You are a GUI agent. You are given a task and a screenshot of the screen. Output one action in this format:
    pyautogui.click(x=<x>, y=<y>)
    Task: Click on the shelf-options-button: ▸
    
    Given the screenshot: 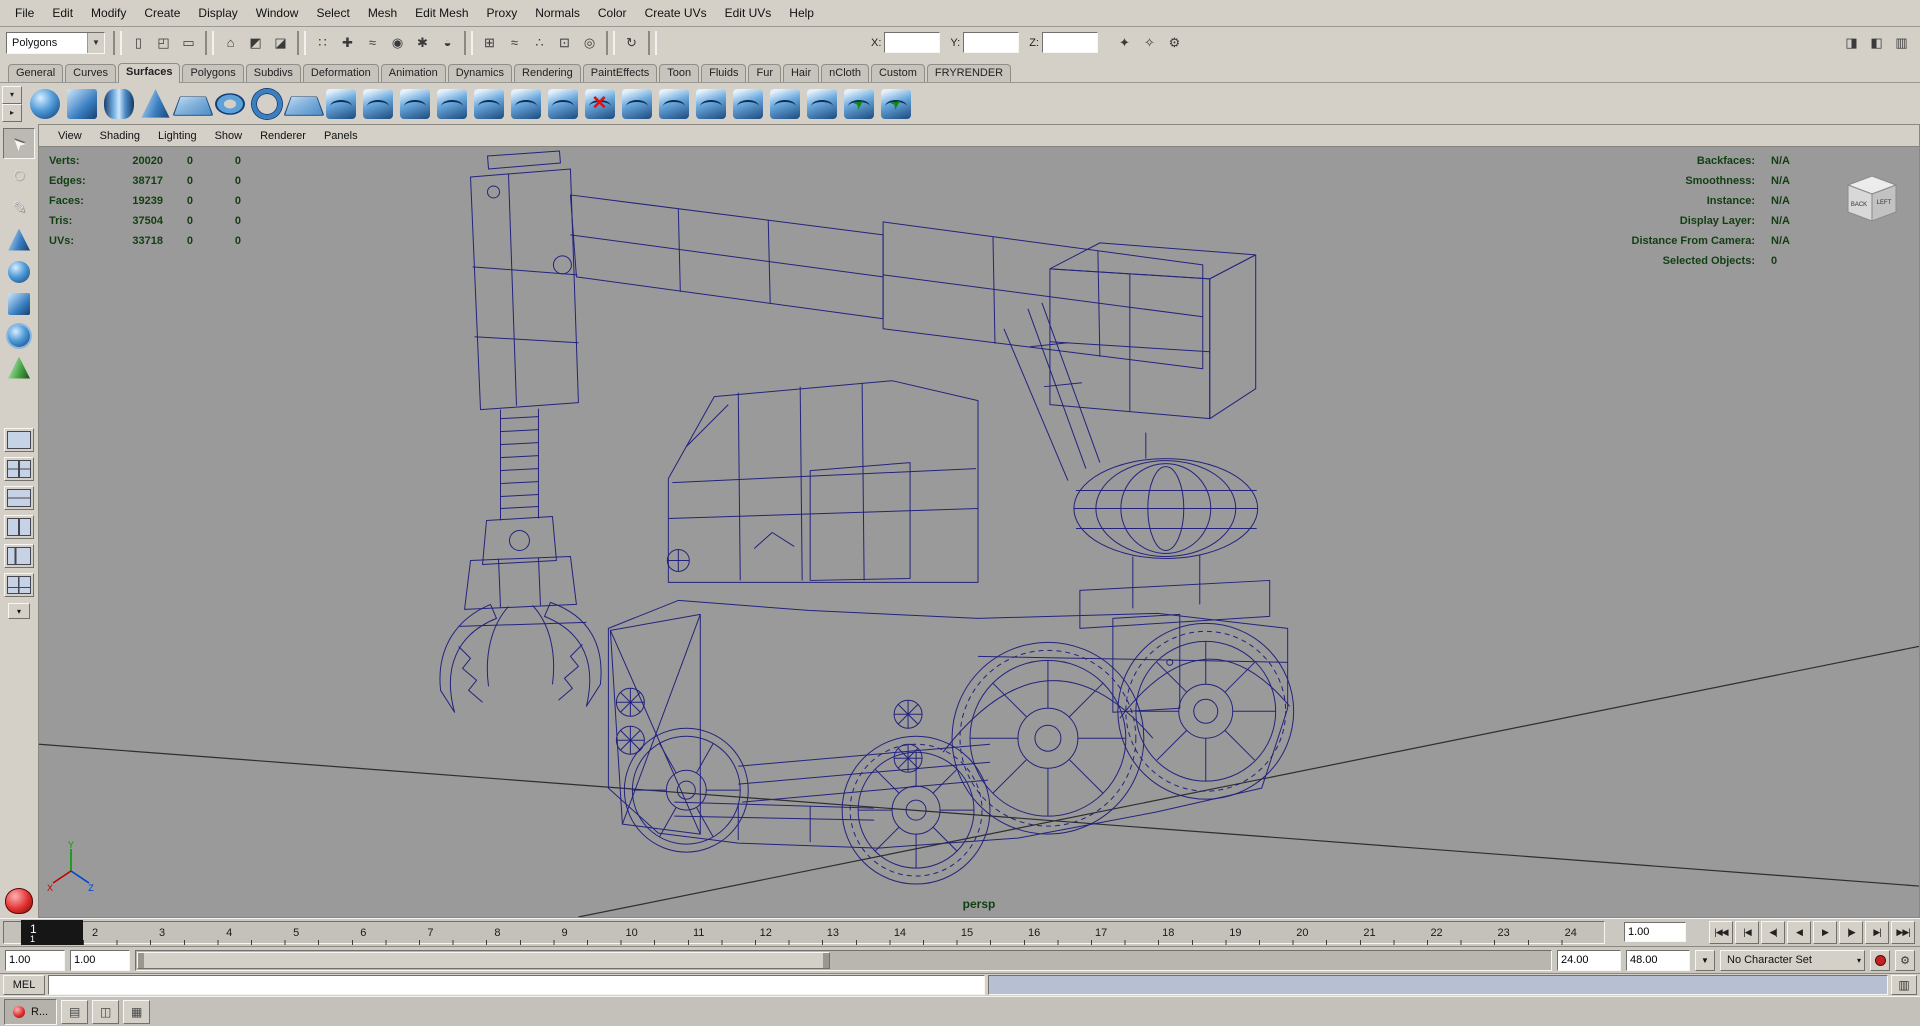 What is the action you would take?
    pyautogui.click(x=12, y=112)
    